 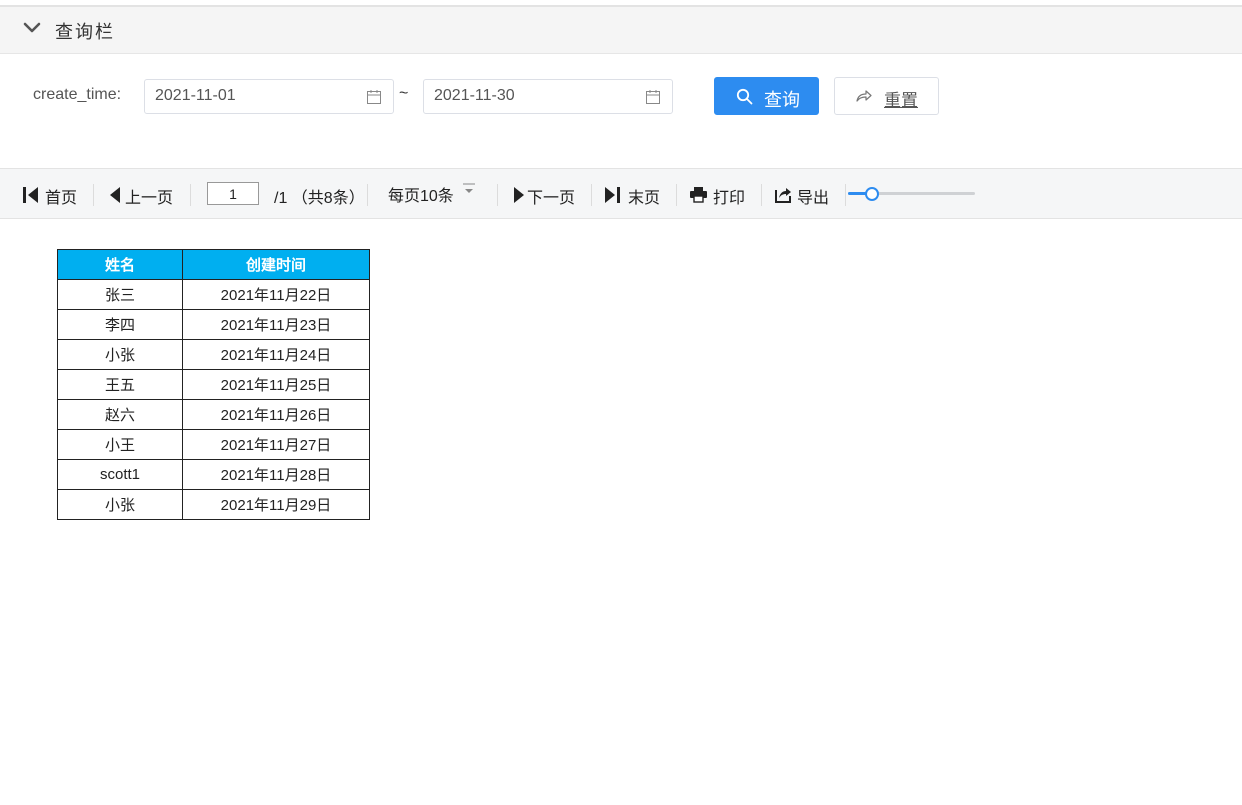 I want to click on page-number-input, so click(x=233, y=193).